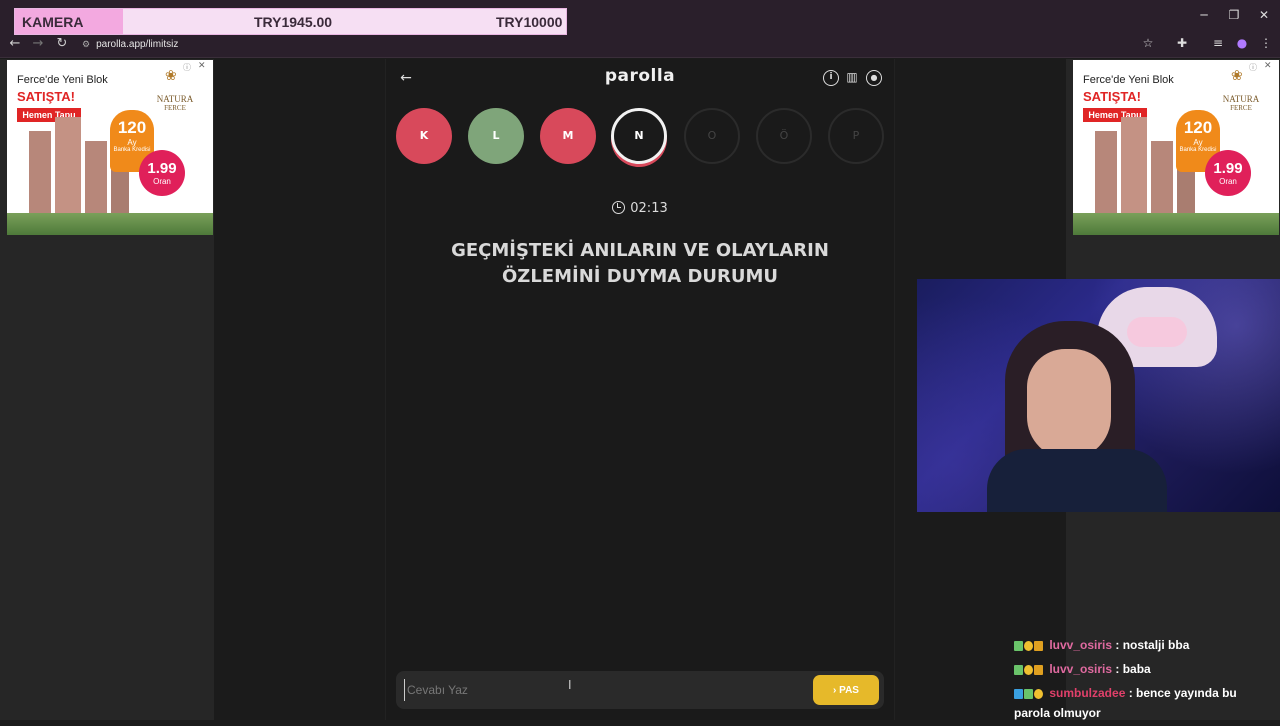  What do you see at coordinates (529, 22) in the screenshot?
I see `banner-goal: TRY10000` at bounding box center [529, 22].